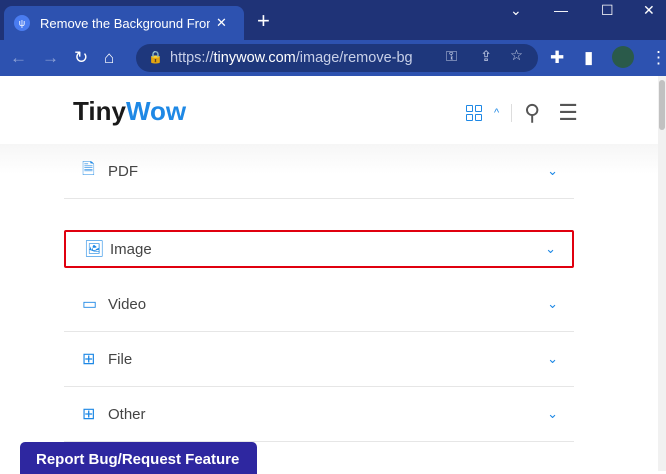  Describe the element at coordinates (221, 23) in the screenshot. I see `close-tab-icon: ✕` at that location.